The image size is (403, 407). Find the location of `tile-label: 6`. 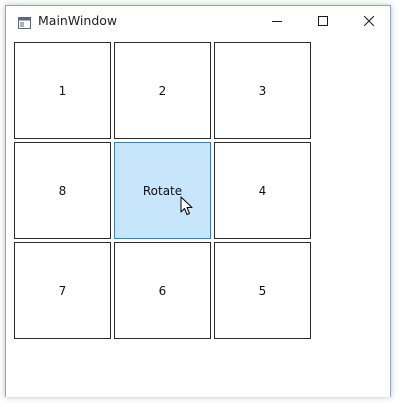

tile-label: 6 is located at coordinates (162, 290).